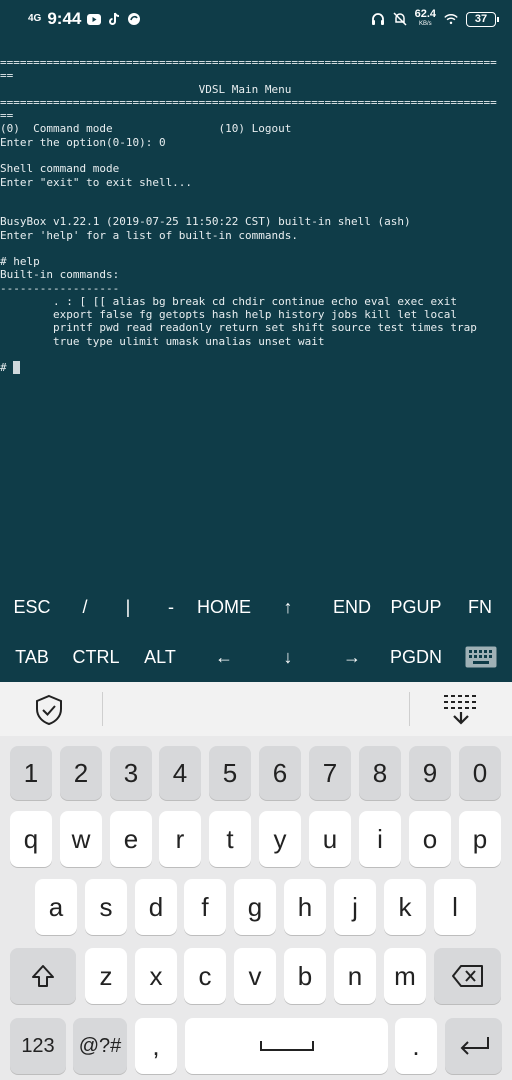  Describe the element at coordinates (286, 1046) in the screenshot. I see `space-icon` at that location.